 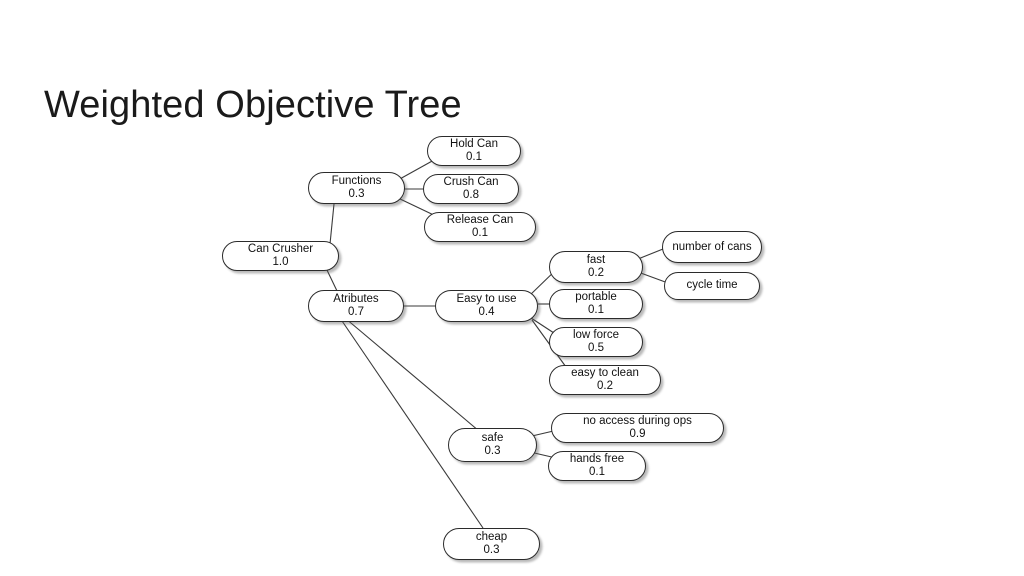 I want to click on tree-node-label: Crush Can, so click(x=471, y=181).